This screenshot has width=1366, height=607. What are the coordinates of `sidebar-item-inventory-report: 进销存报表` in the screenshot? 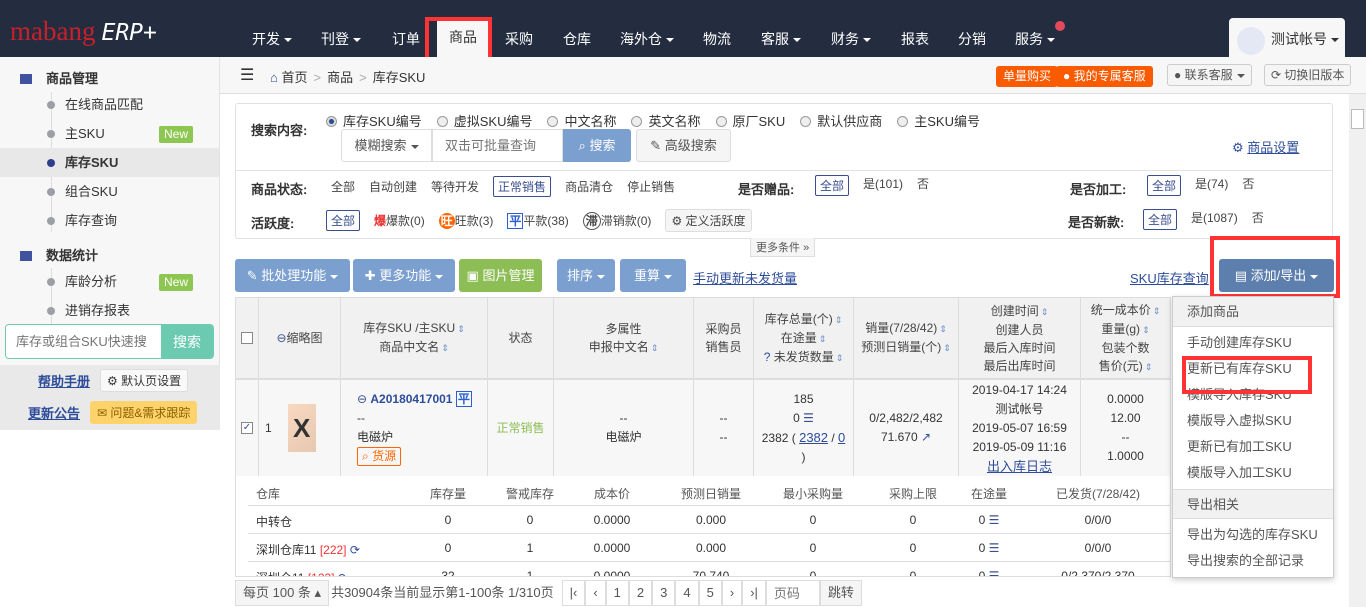 It's located at (109, 310).